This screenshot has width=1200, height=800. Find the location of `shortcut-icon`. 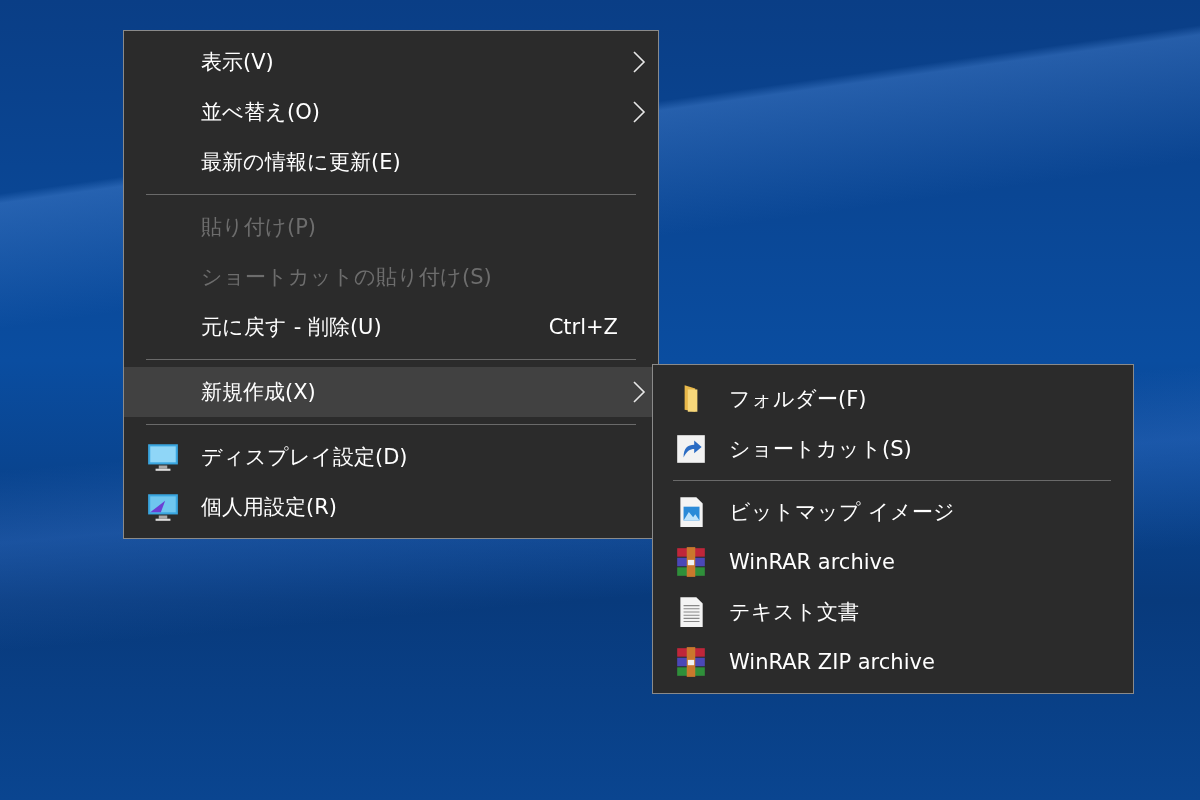

shortcut-icon is located at coordinates (691, 449).